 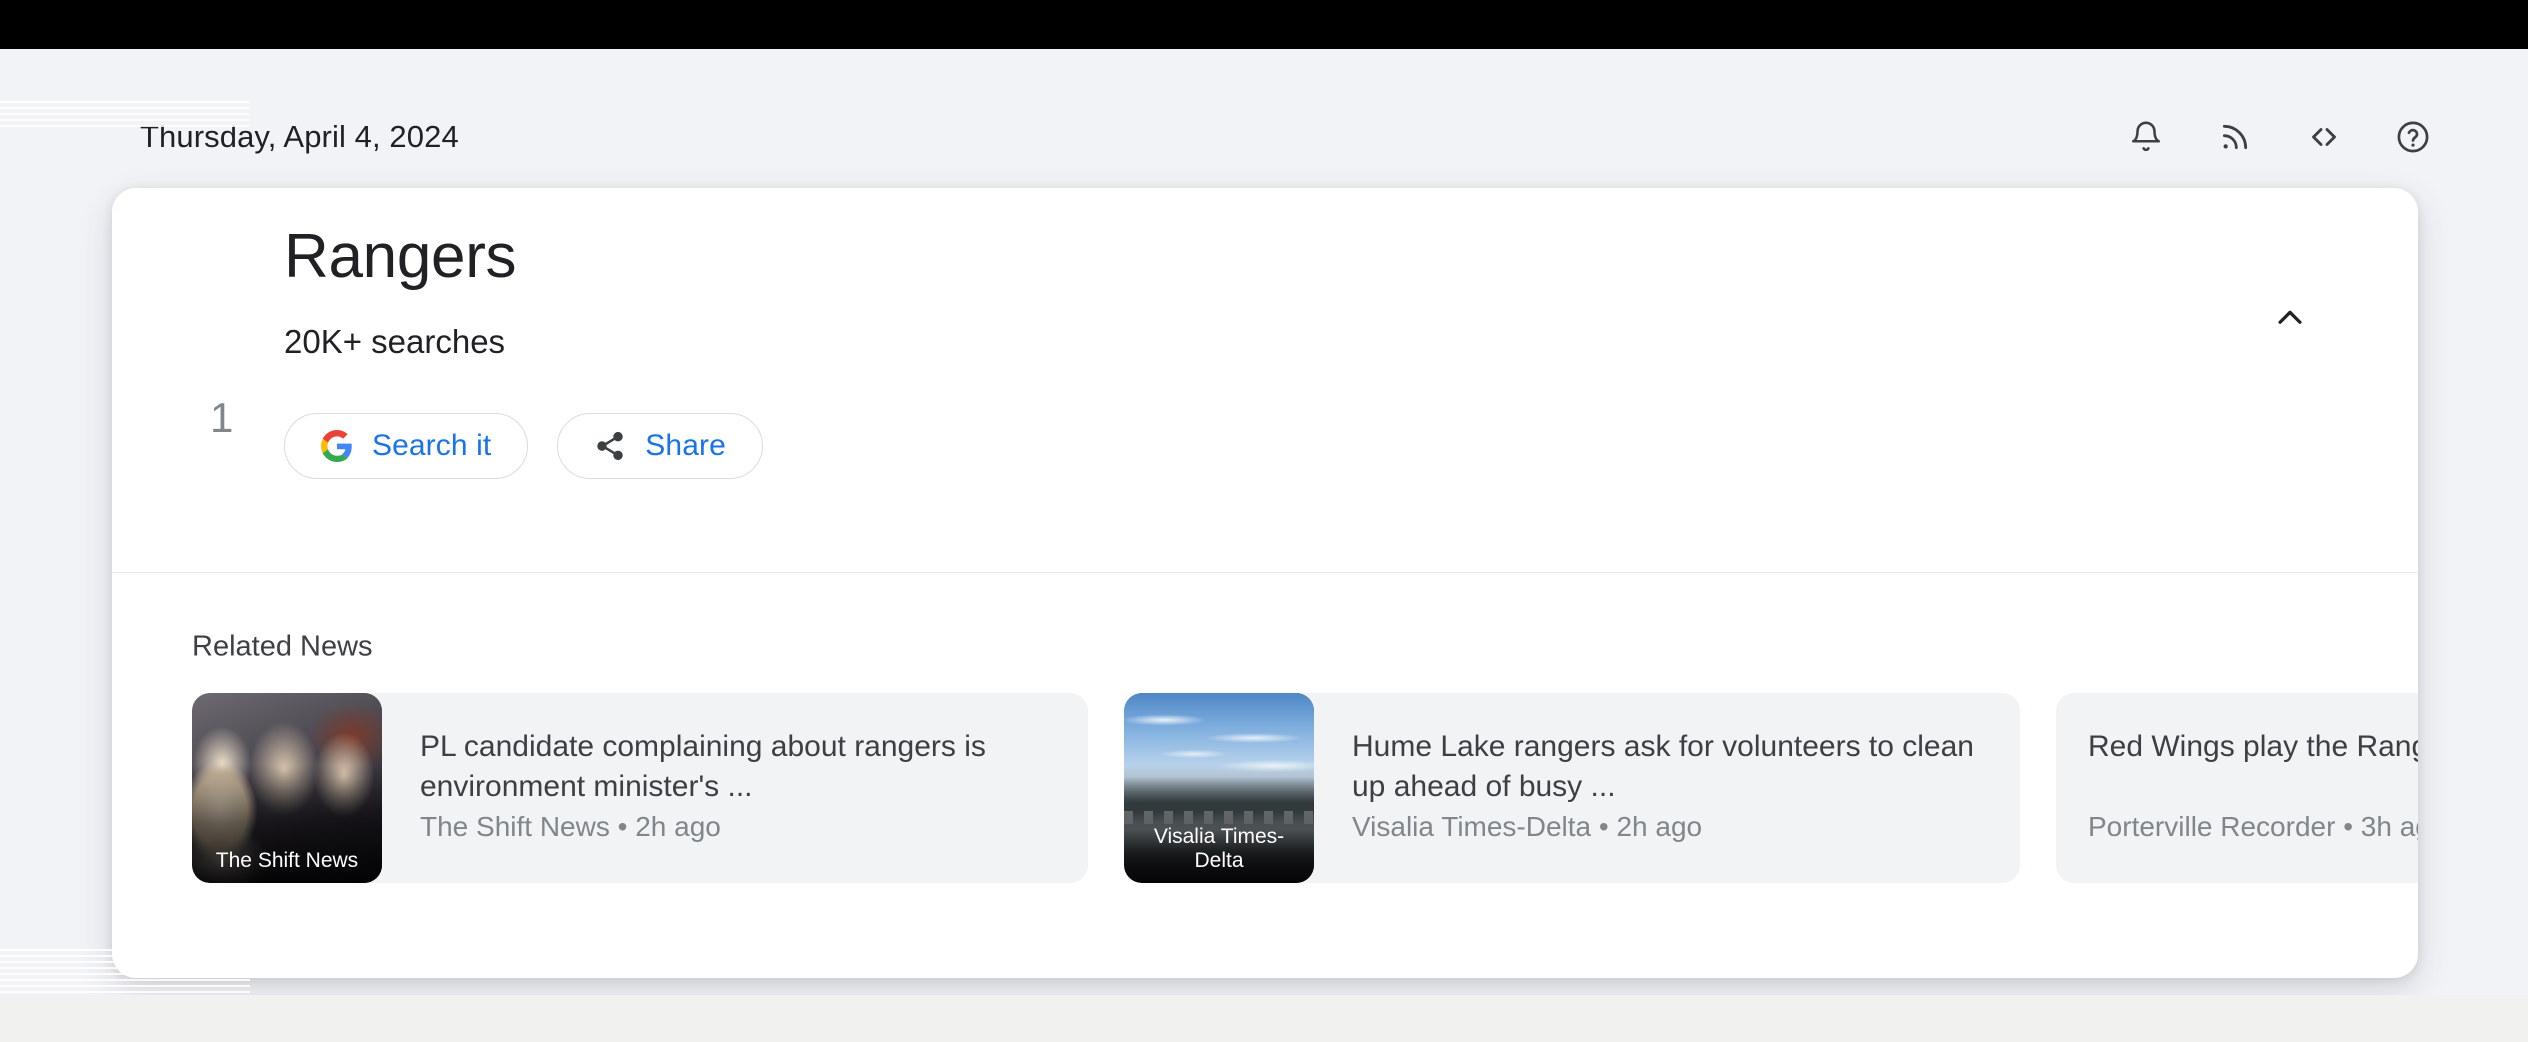 What do you see at coordinates (2413, 137) in the screenshot?
I see `help-icon` at bounding box center [2413, 137].